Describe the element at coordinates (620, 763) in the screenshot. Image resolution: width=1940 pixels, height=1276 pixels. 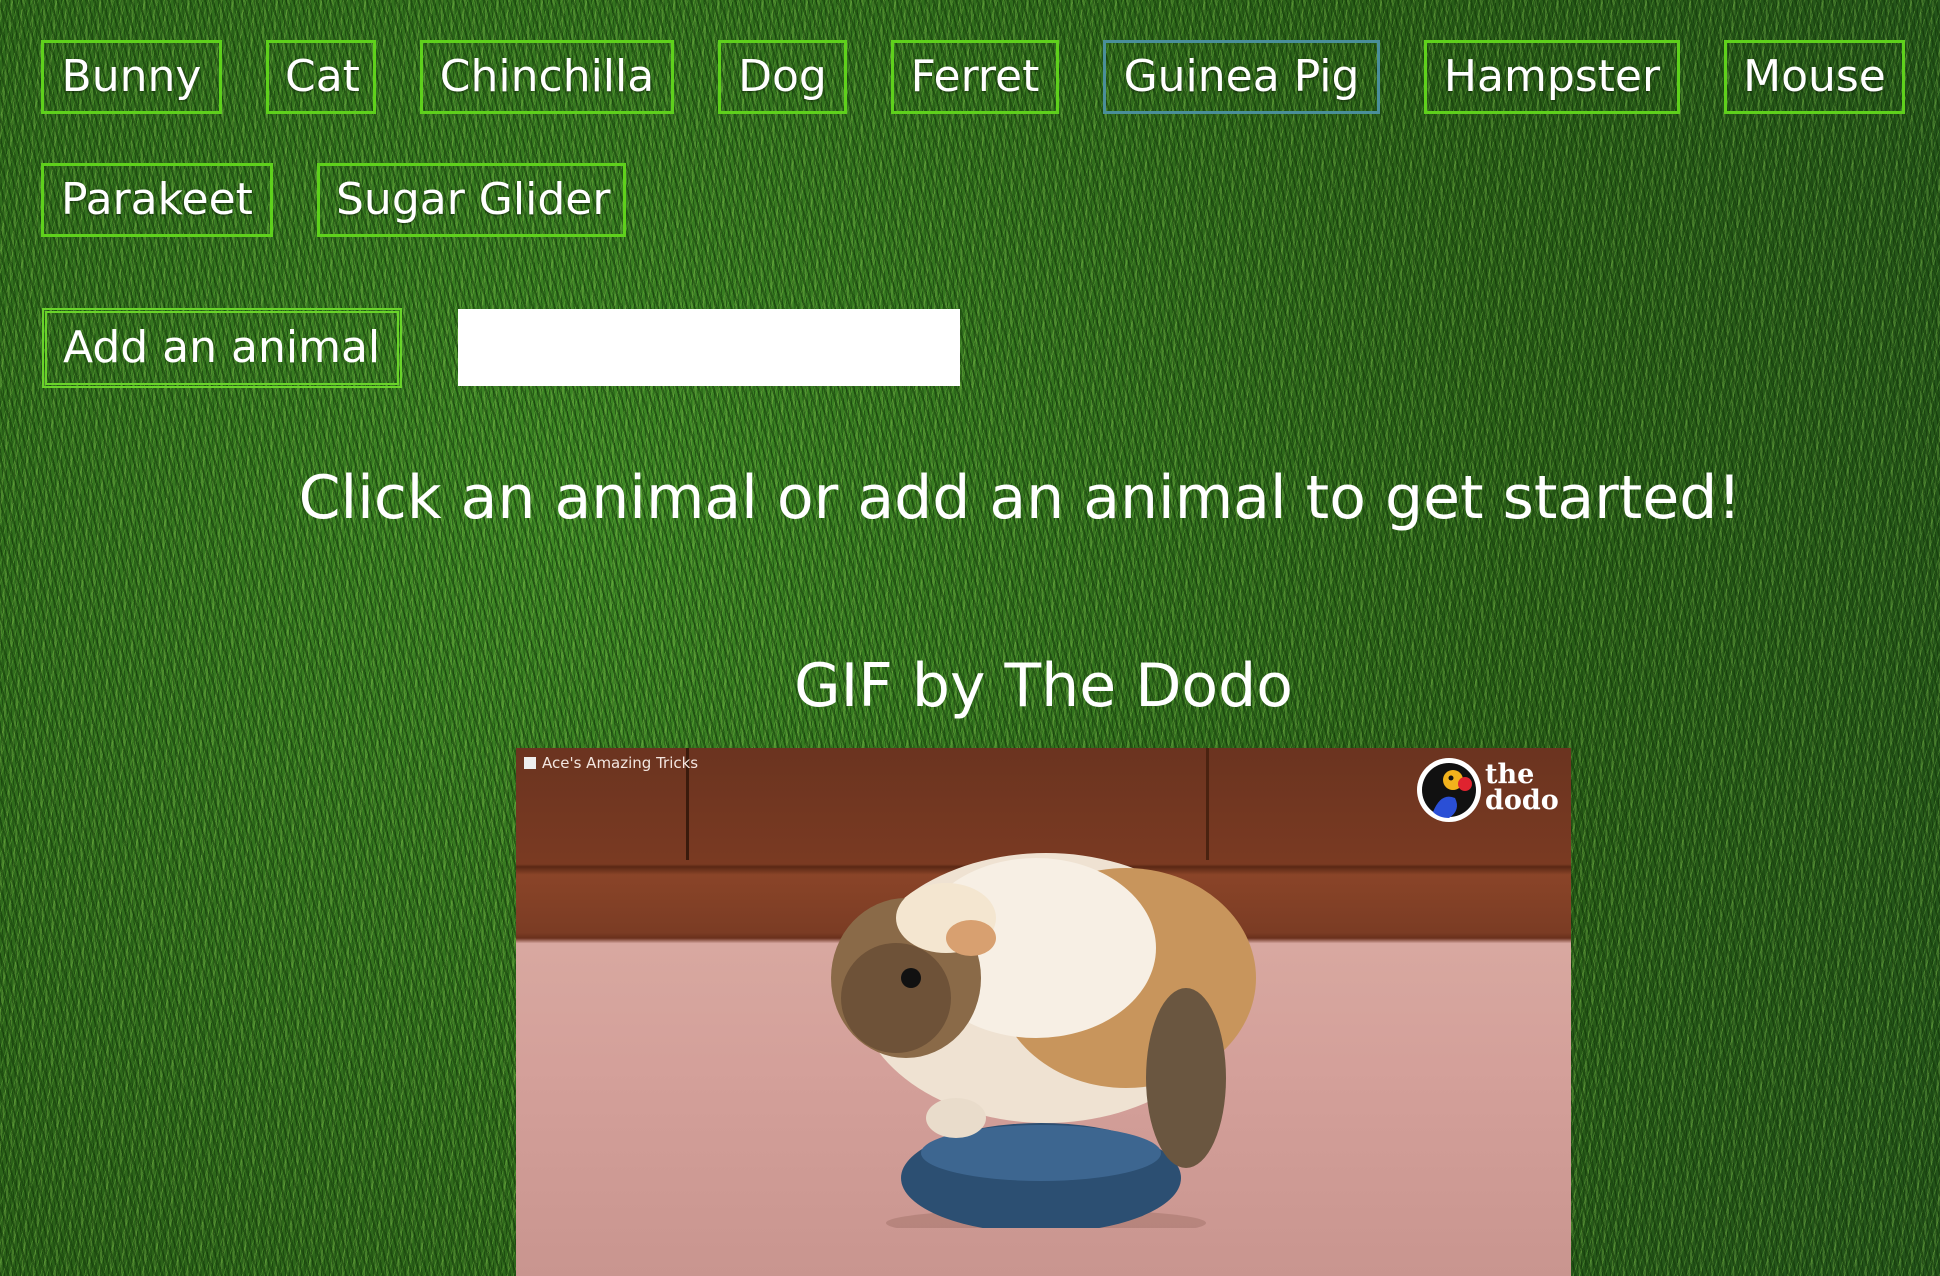
I see `gif-source-text: Ace's Amazing Tricks` at that location.